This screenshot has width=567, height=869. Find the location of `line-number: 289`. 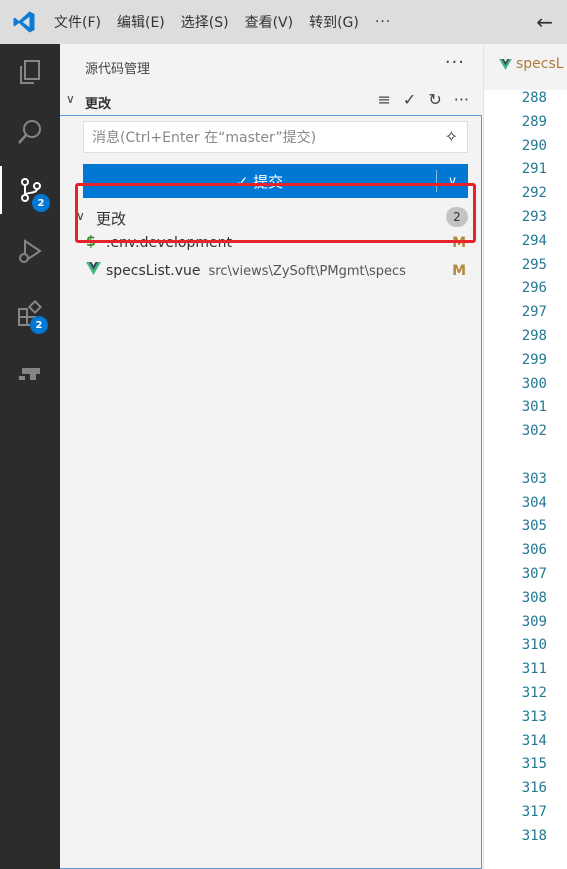

line-number: 289 is located at coordinates (534, 121).